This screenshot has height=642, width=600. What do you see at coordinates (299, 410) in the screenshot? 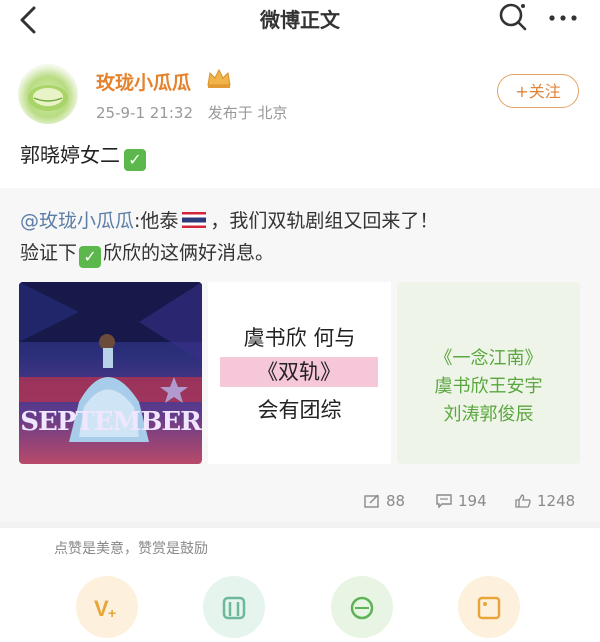
I see `card1-line3: 会有团综` at bounding box center [299, 410].